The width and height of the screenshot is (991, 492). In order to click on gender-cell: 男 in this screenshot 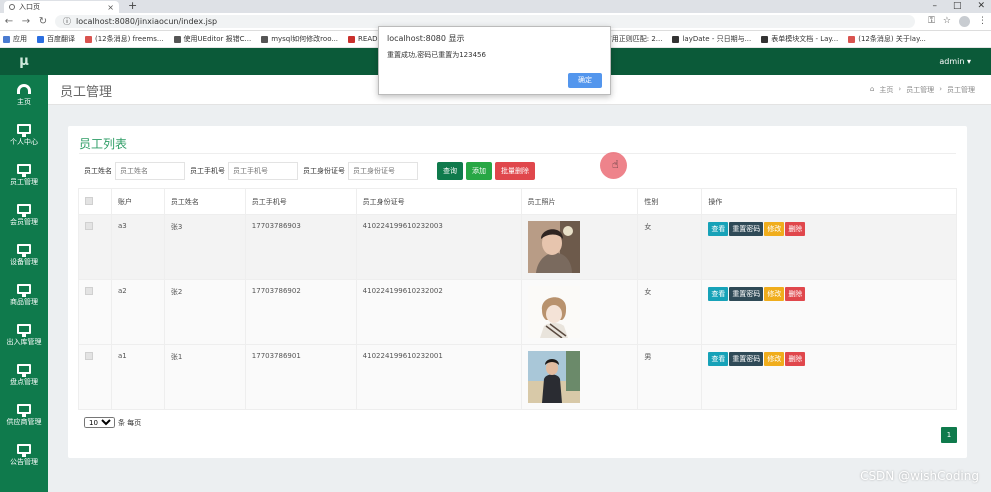, I will do `click(670, 377)`.